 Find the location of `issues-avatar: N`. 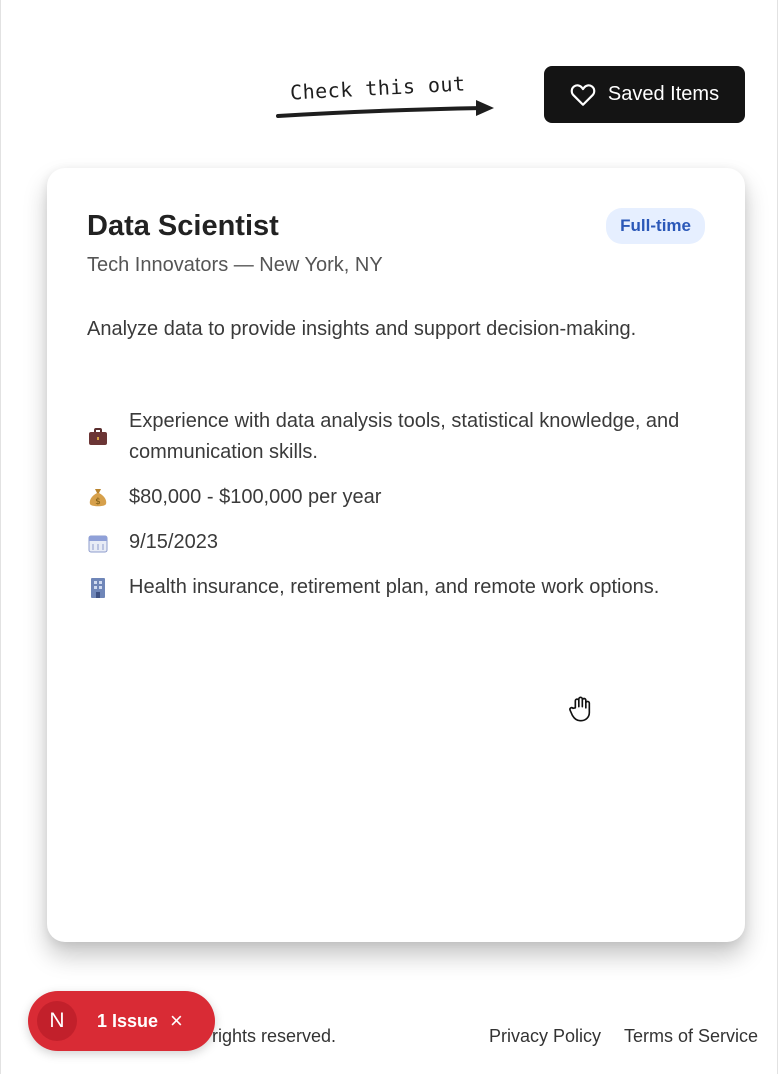

issues-avatar: N is located at coordinates (57, 1021).